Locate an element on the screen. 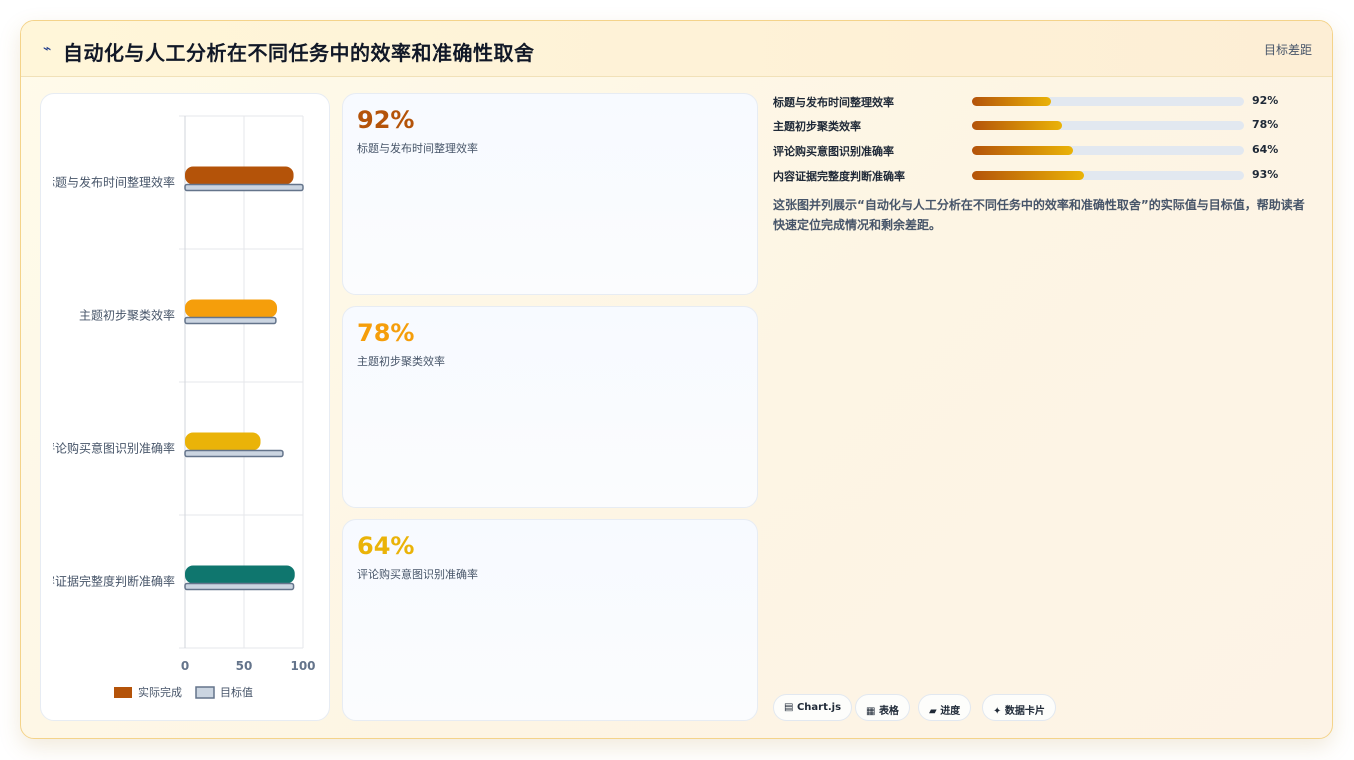 The height and width of the screenshot is (760, 1354). chart-line-icon: ⌁ is located at coordinates (47, 49).